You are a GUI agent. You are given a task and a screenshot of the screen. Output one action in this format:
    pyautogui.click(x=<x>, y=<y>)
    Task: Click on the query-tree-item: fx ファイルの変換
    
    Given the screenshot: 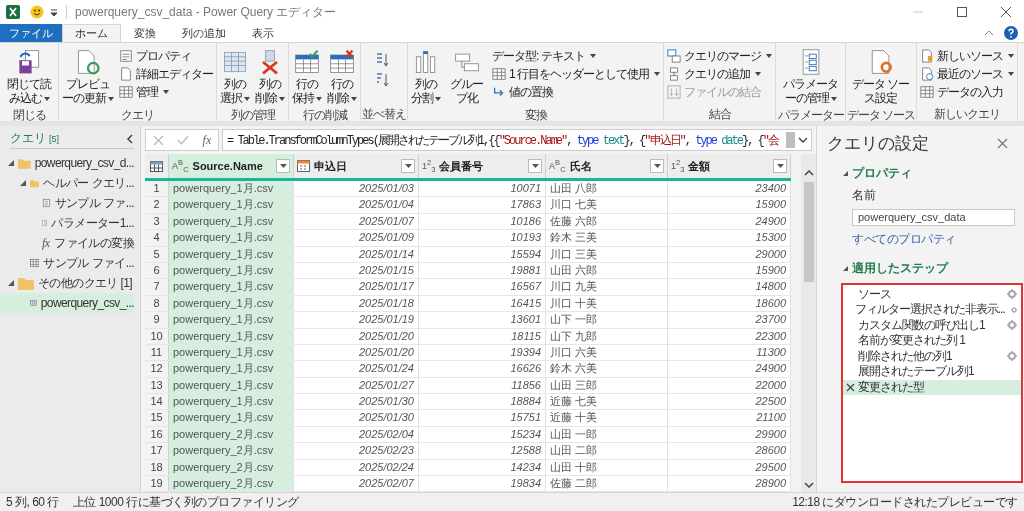 What is the action you would take?
    pyautogui.click(x=67, y=243)
    